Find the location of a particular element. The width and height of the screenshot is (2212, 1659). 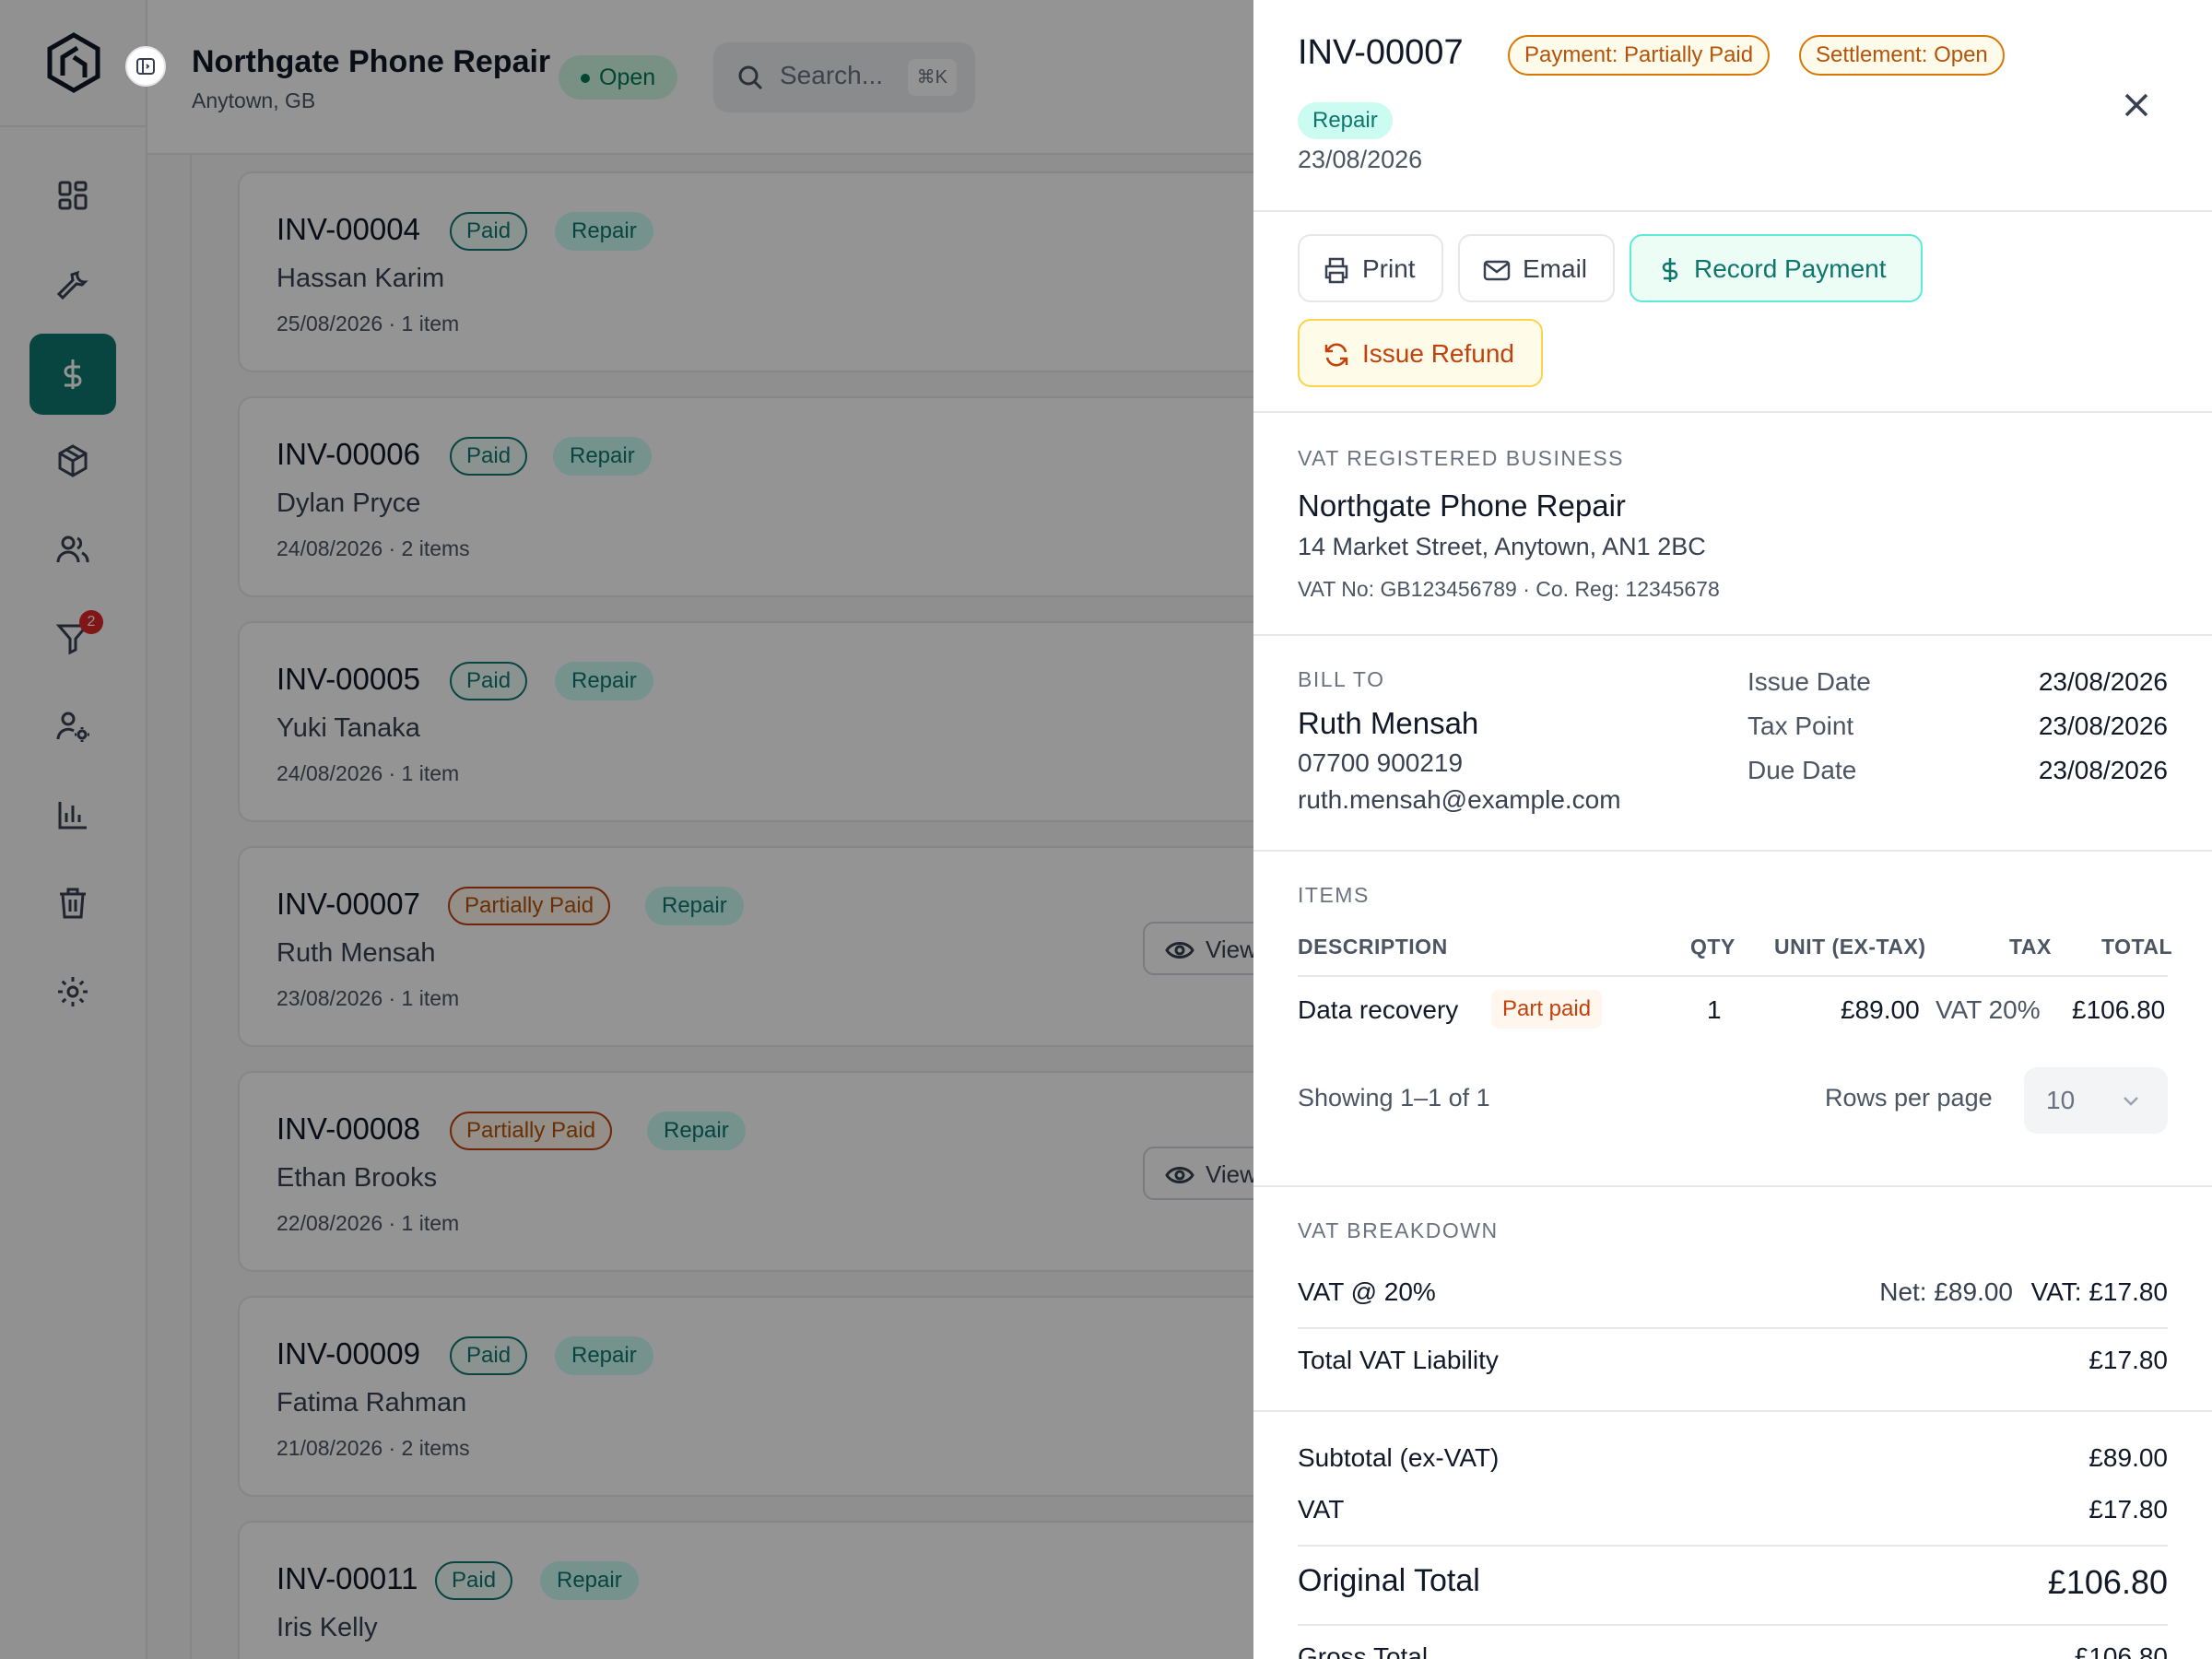

item-status-badge: Part paid is located at coordinates (1547, 1009).